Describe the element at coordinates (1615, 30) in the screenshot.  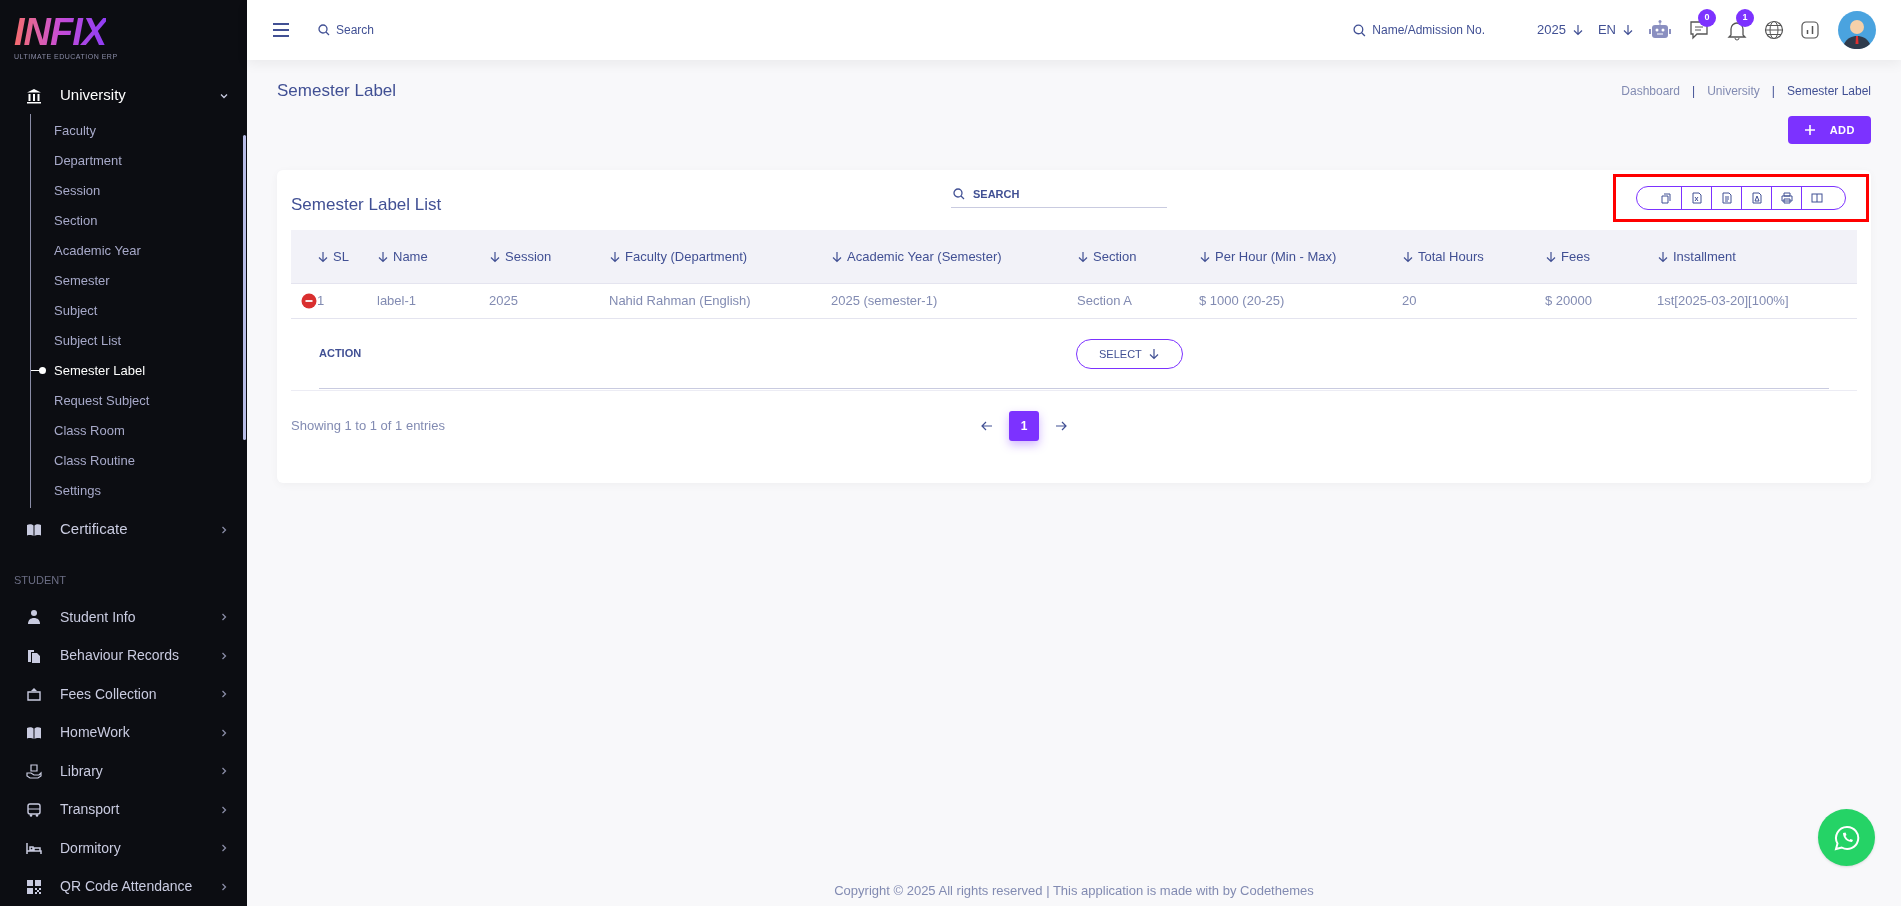
I see `language-dropdown: EN` at that location.